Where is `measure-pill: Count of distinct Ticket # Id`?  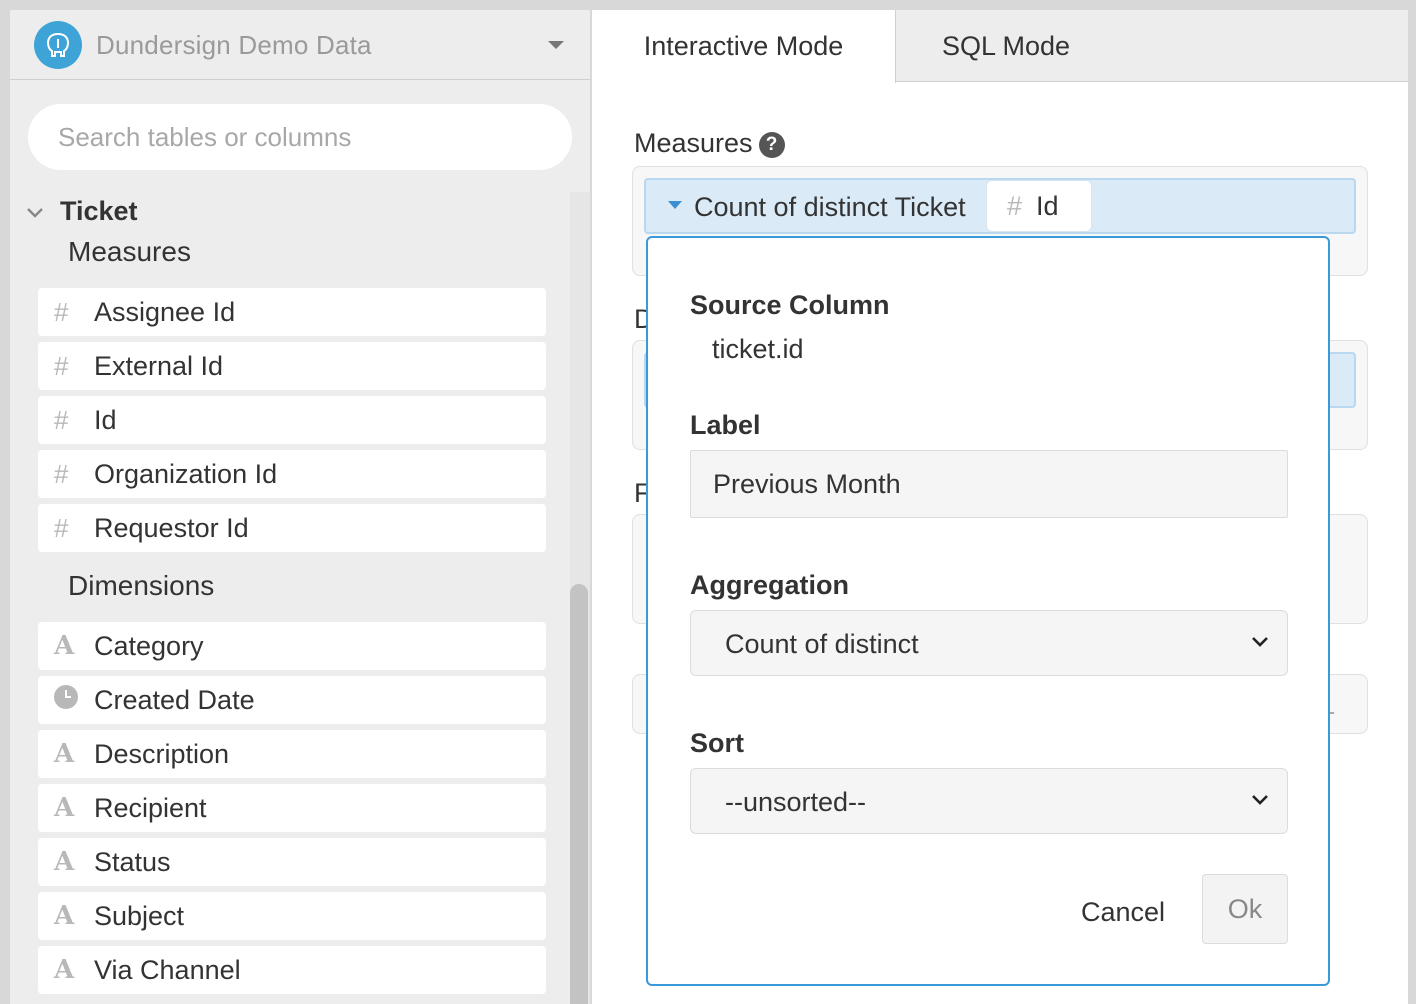
measure-pill: Count of distinct Ticket # Id is located at coordinates (1000, 206).